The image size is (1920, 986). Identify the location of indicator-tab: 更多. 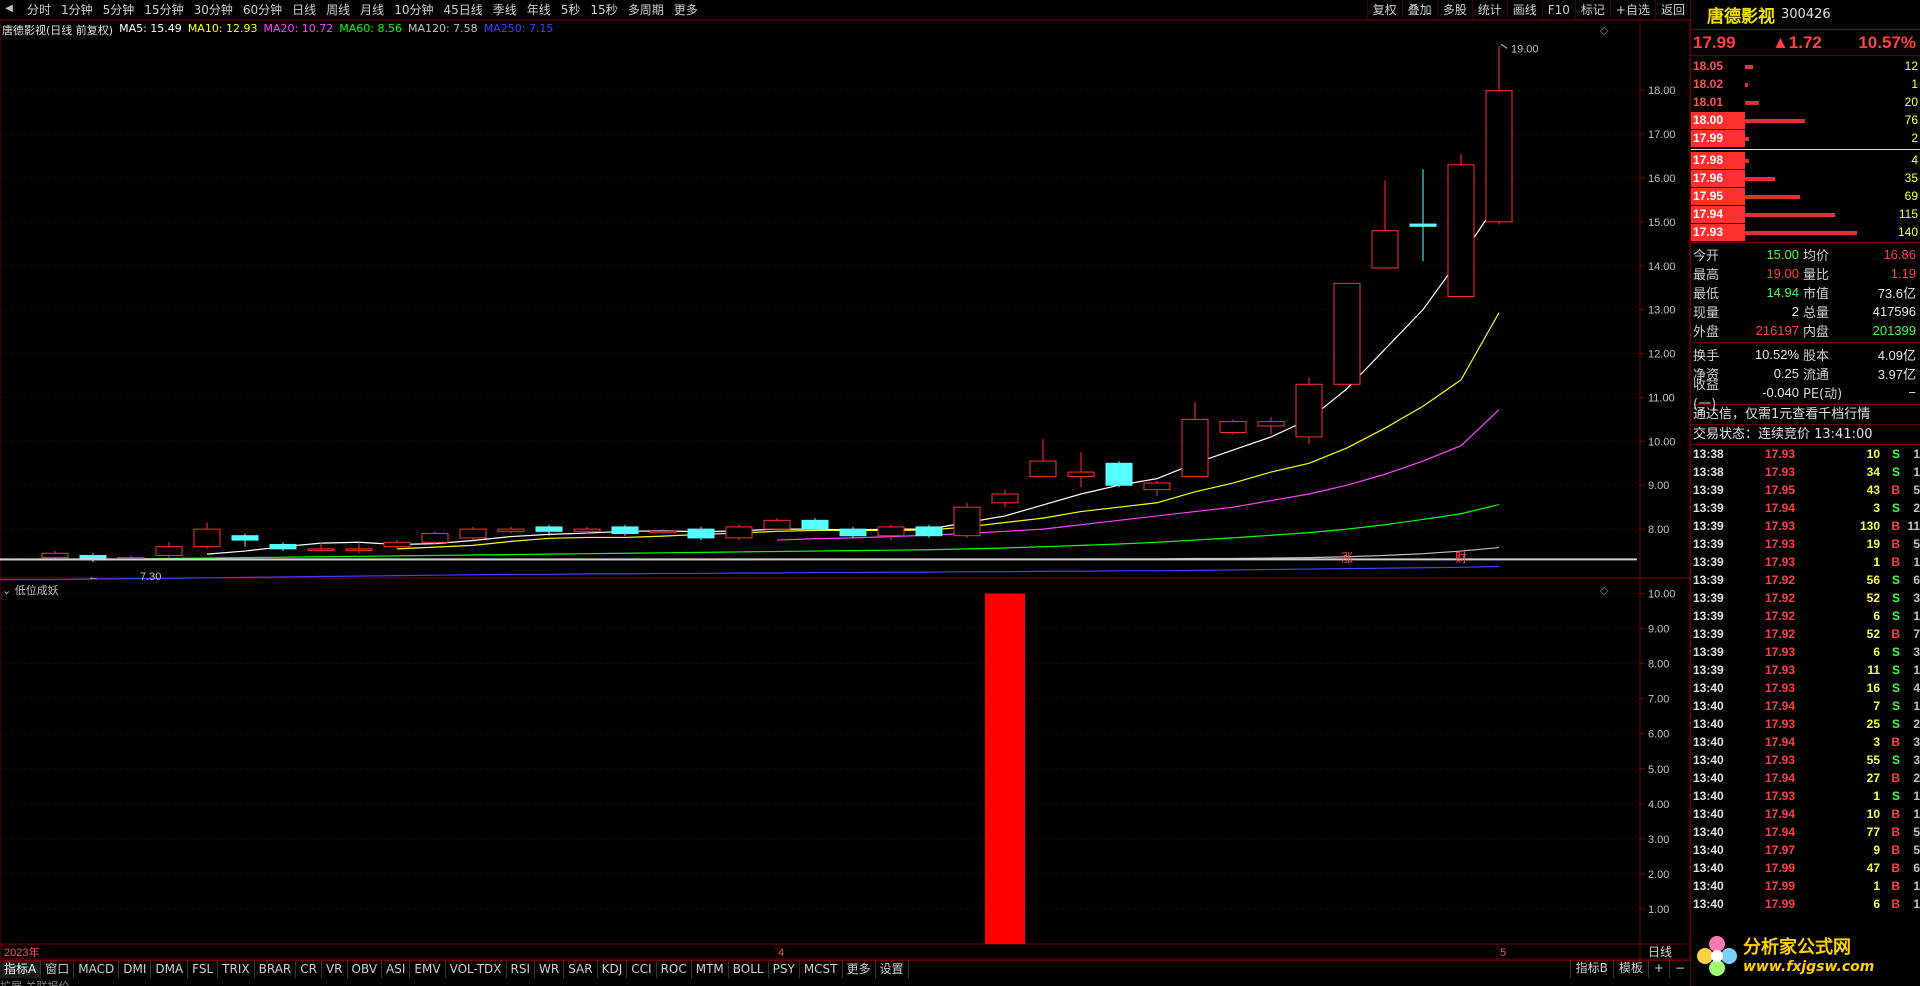
(859, 969).